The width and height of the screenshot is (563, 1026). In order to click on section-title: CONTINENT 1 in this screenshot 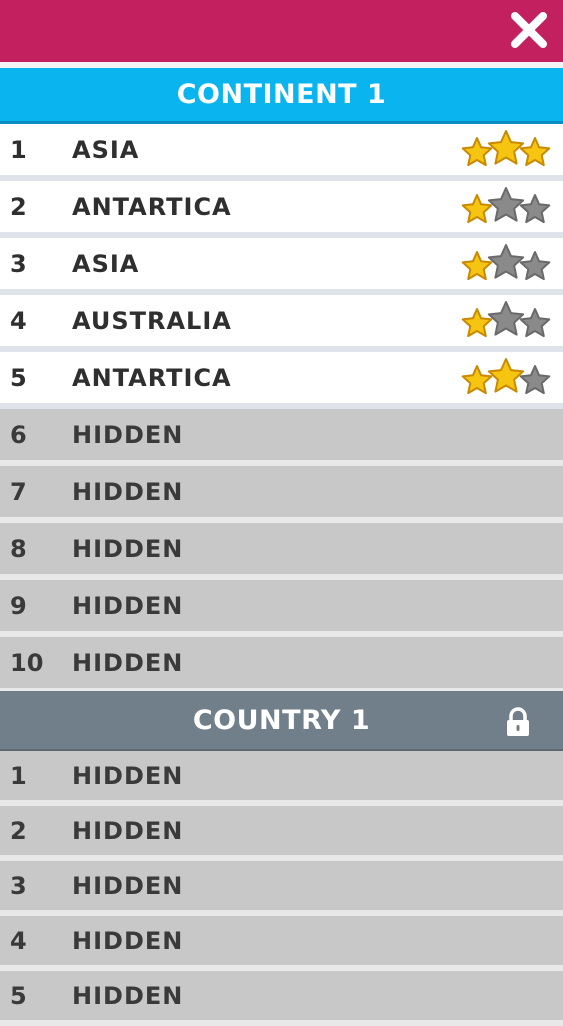, I will do `click(281, 94)`.